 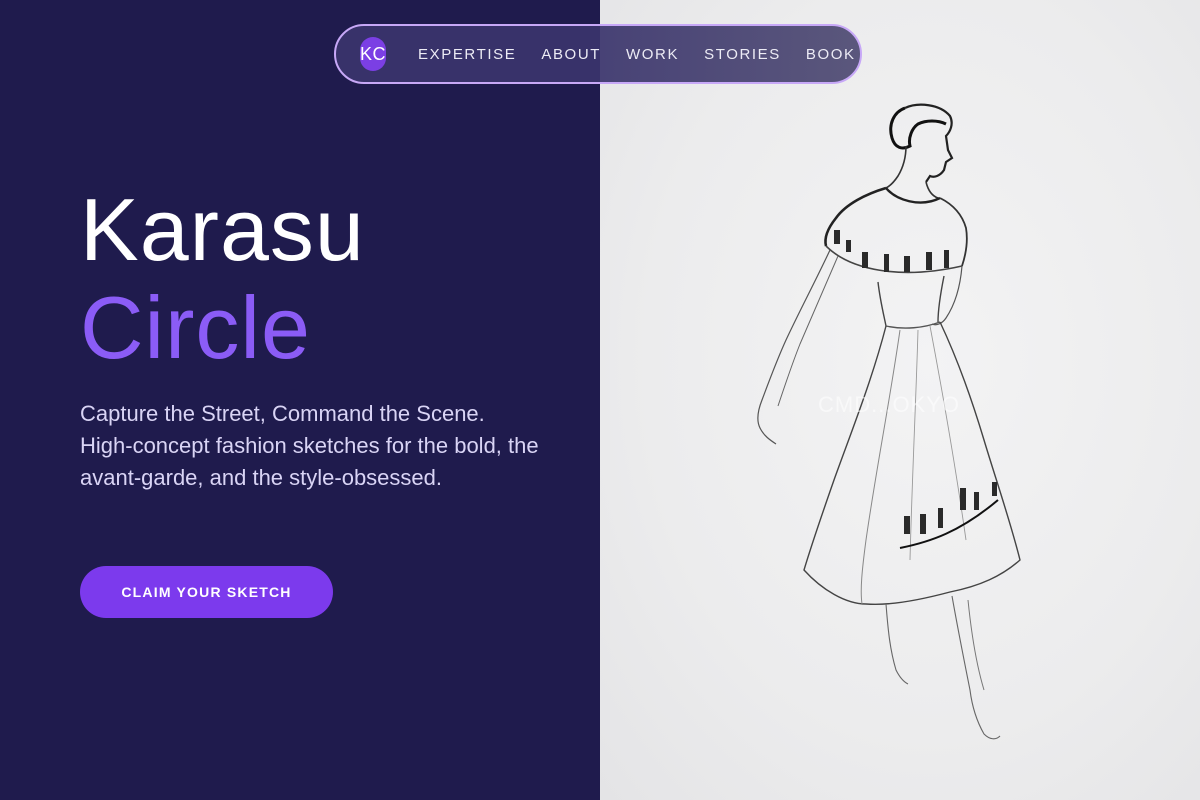 What do you see at coordinates (195, 327) in the screenshot?
I see `hero-title-accent: Circle` at bounding box center [195, 327].